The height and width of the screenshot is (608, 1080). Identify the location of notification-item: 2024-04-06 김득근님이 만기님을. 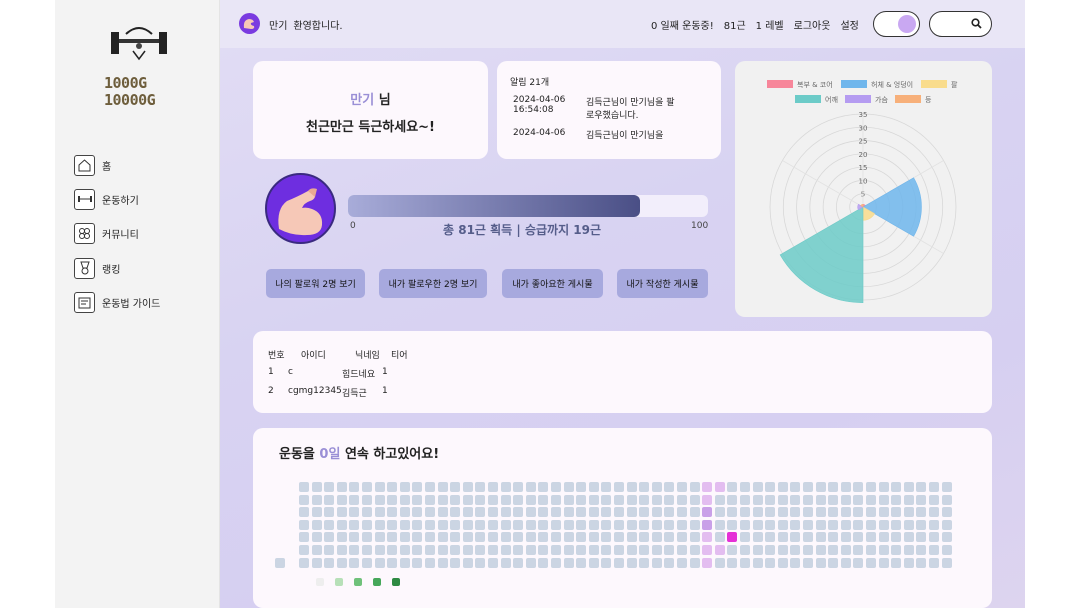
(615, 134).